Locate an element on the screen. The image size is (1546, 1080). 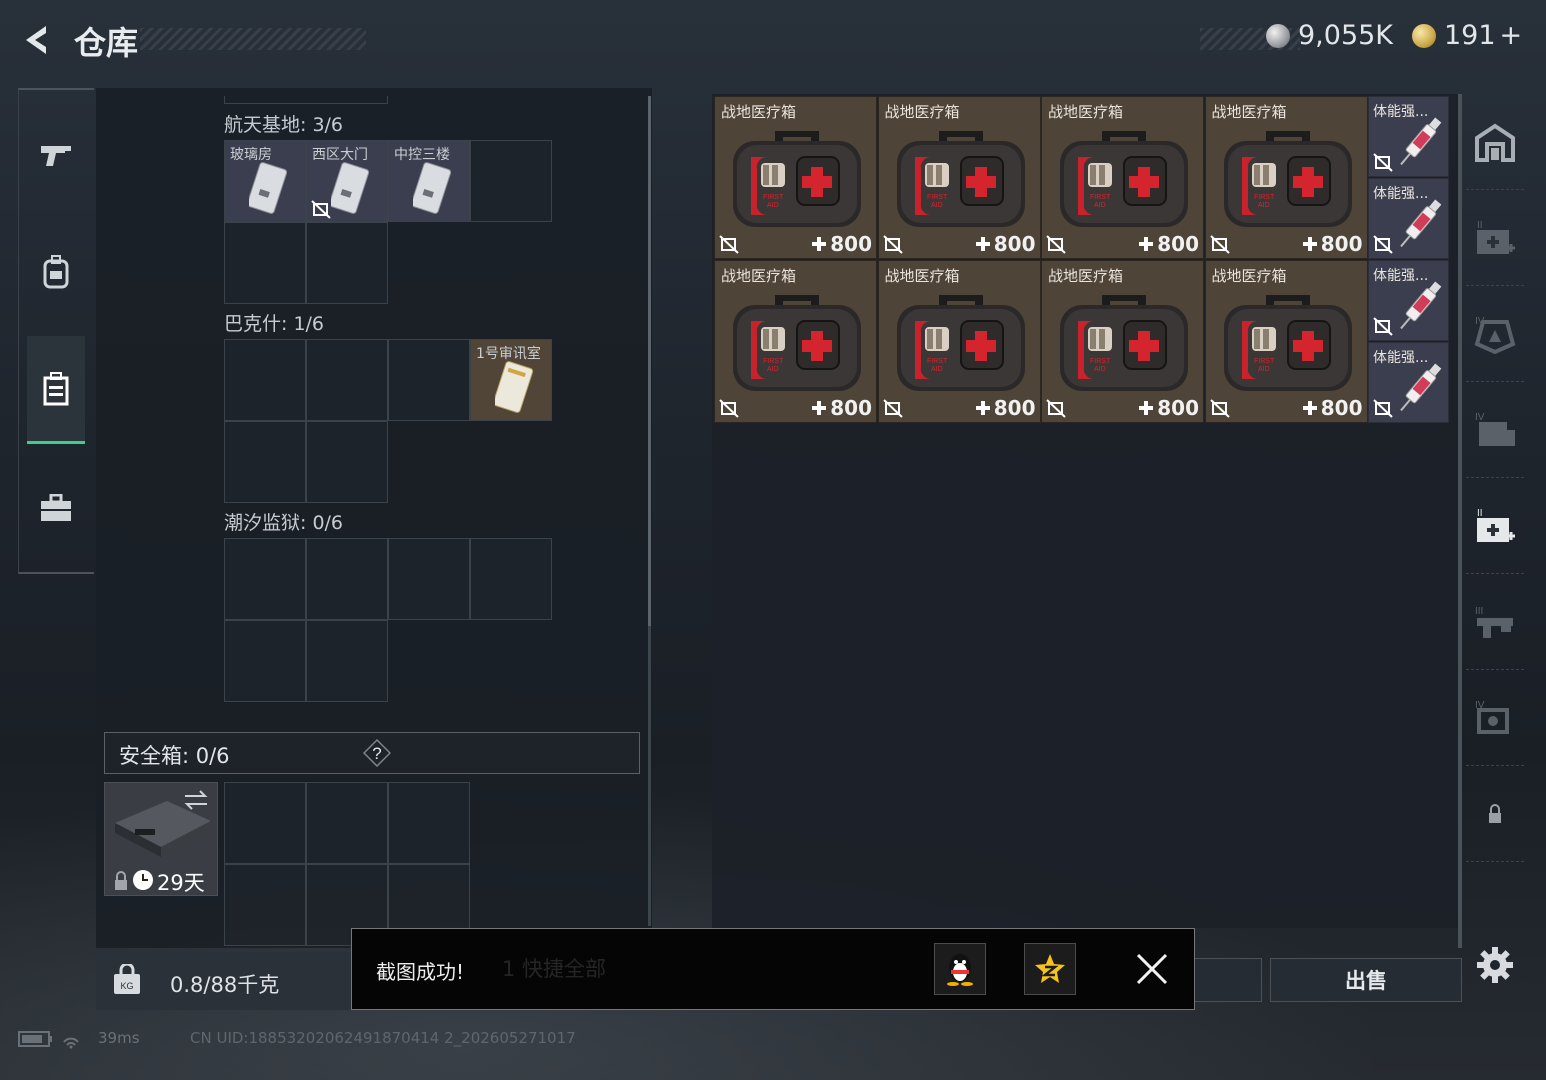
nav-backpack is located at coordinates (56, 272).